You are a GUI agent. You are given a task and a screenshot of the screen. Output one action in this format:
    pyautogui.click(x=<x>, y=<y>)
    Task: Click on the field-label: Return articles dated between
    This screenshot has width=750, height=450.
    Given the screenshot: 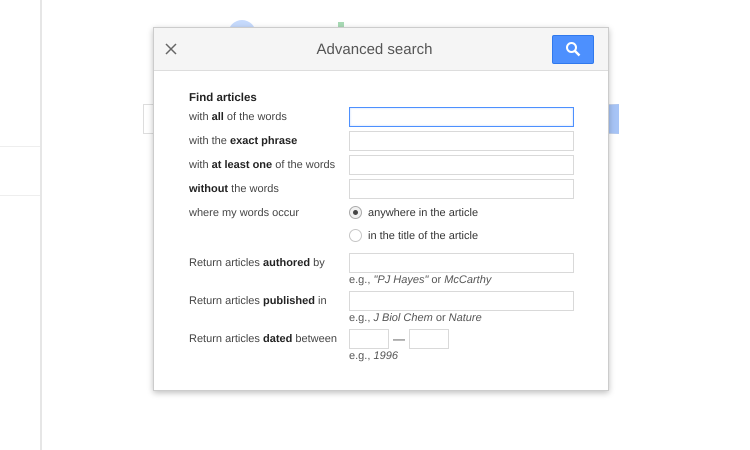 What is the action you would take?
    pyautogui.click(x=263, y=339)
    